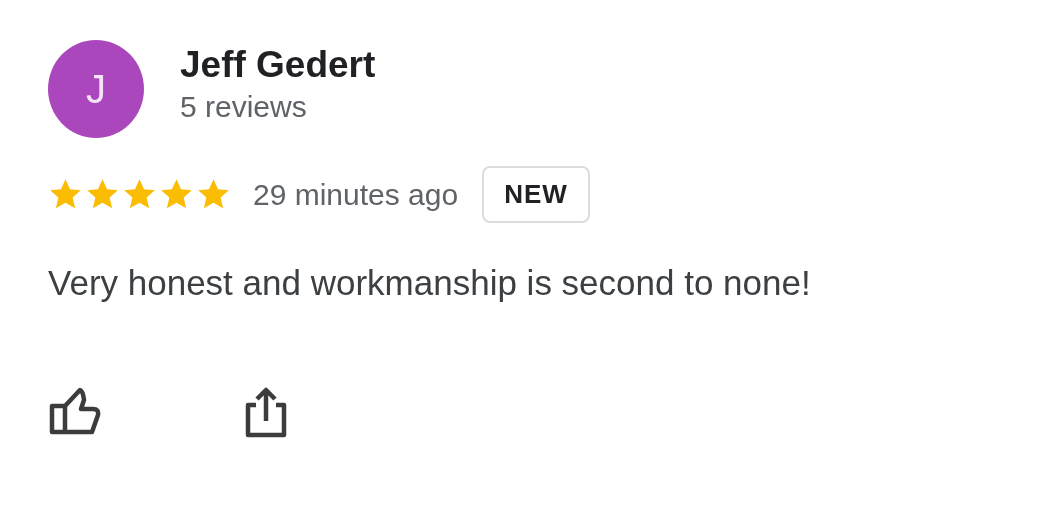 The height and width of the screenshot is (510, 1047). Describe the element at coordinates (430, 283) in the screenshot. I see `review-text: Very honest and workmanship is second to none!` at that location.